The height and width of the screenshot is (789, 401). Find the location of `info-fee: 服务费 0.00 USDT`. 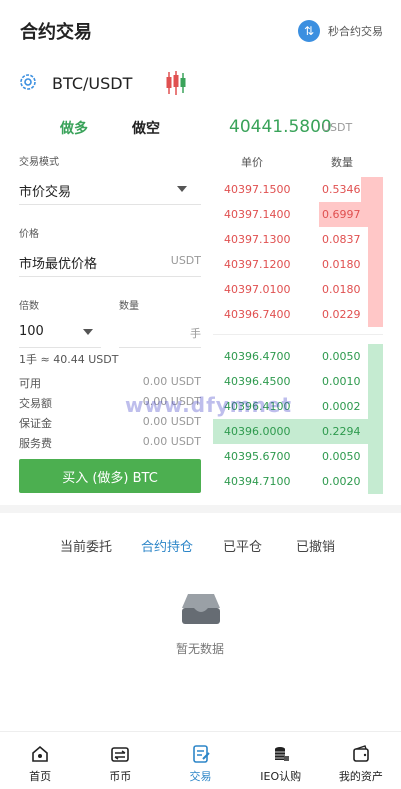

info-fee: 服务费 0.00 USDT is located at coordinates (110, 443).